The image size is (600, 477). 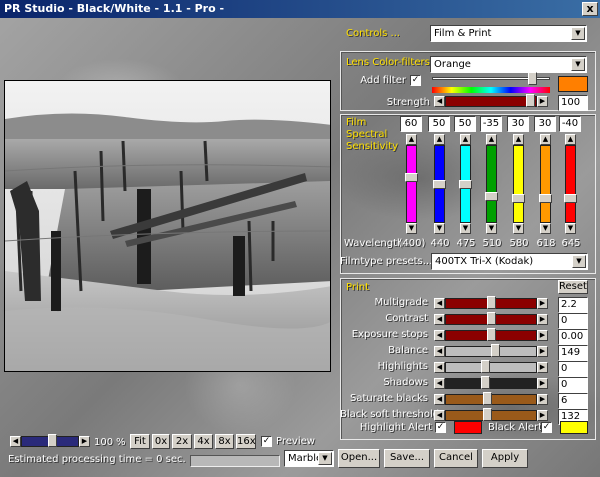 What do you see at coordinates (570, 124) in the screenshot?
I see `film-value-input: -40` at bounding box center [570, 124].